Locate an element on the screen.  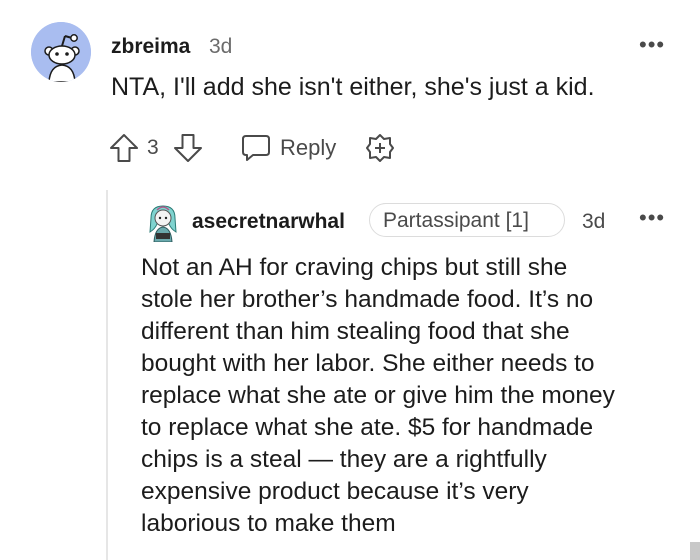
thread-line is located at coordinates (107, 375).